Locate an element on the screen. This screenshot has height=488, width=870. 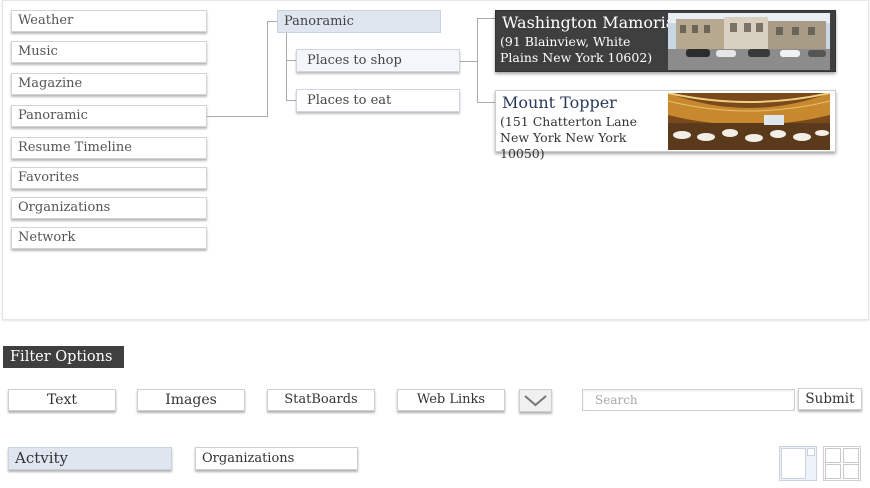
sidebar-item-label: Weather is located at coordinates (46, 20).